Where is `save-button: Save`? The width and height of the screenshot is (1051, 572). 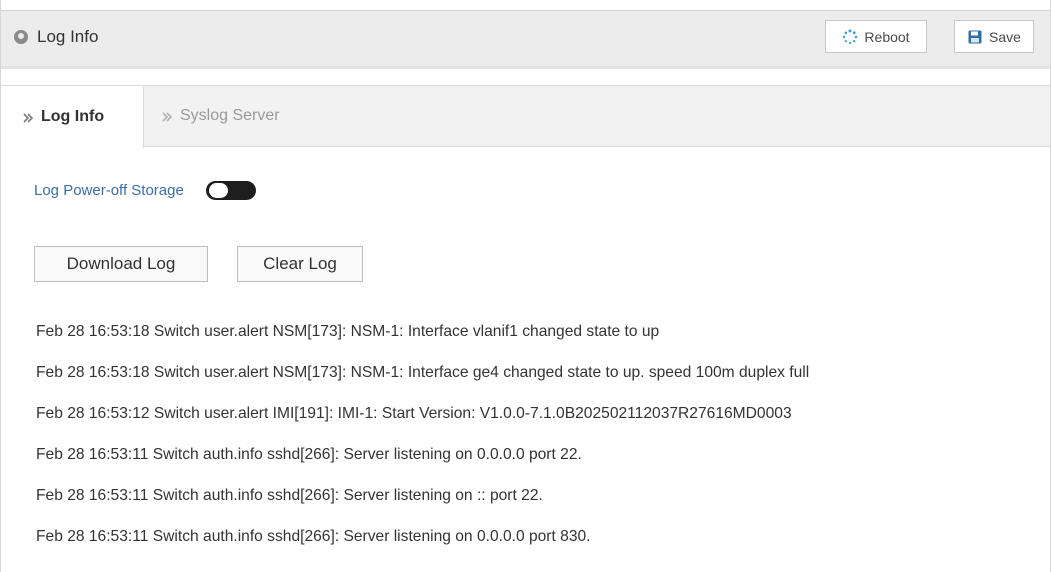 save-button: Save is located at coordinates (994, 36).